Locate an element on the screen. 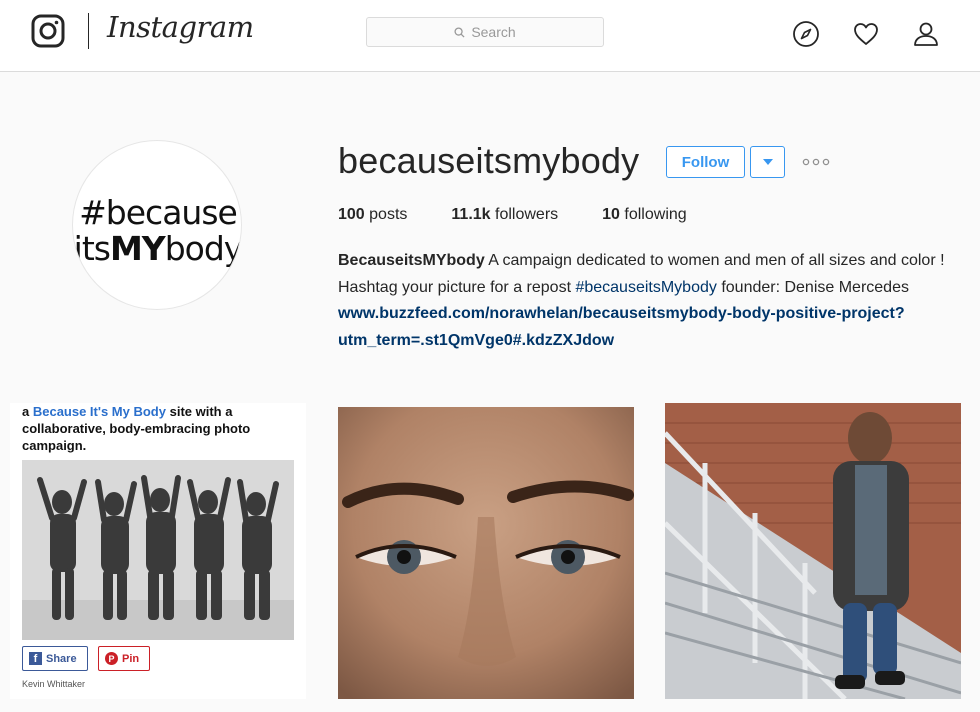  profile-username: becauseitsmybody is located at coordinates (489, 160).